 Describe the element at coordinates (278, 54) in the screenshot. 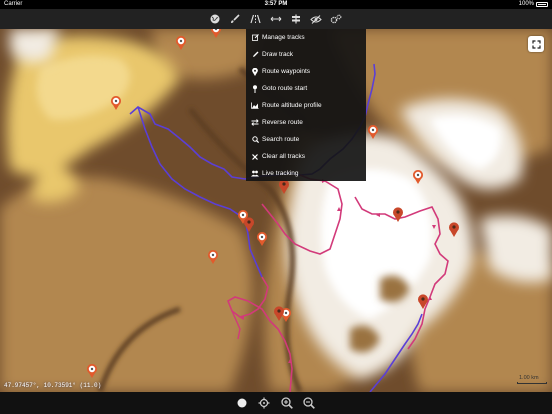

I see `menu-item-label: Draw track` at that location.